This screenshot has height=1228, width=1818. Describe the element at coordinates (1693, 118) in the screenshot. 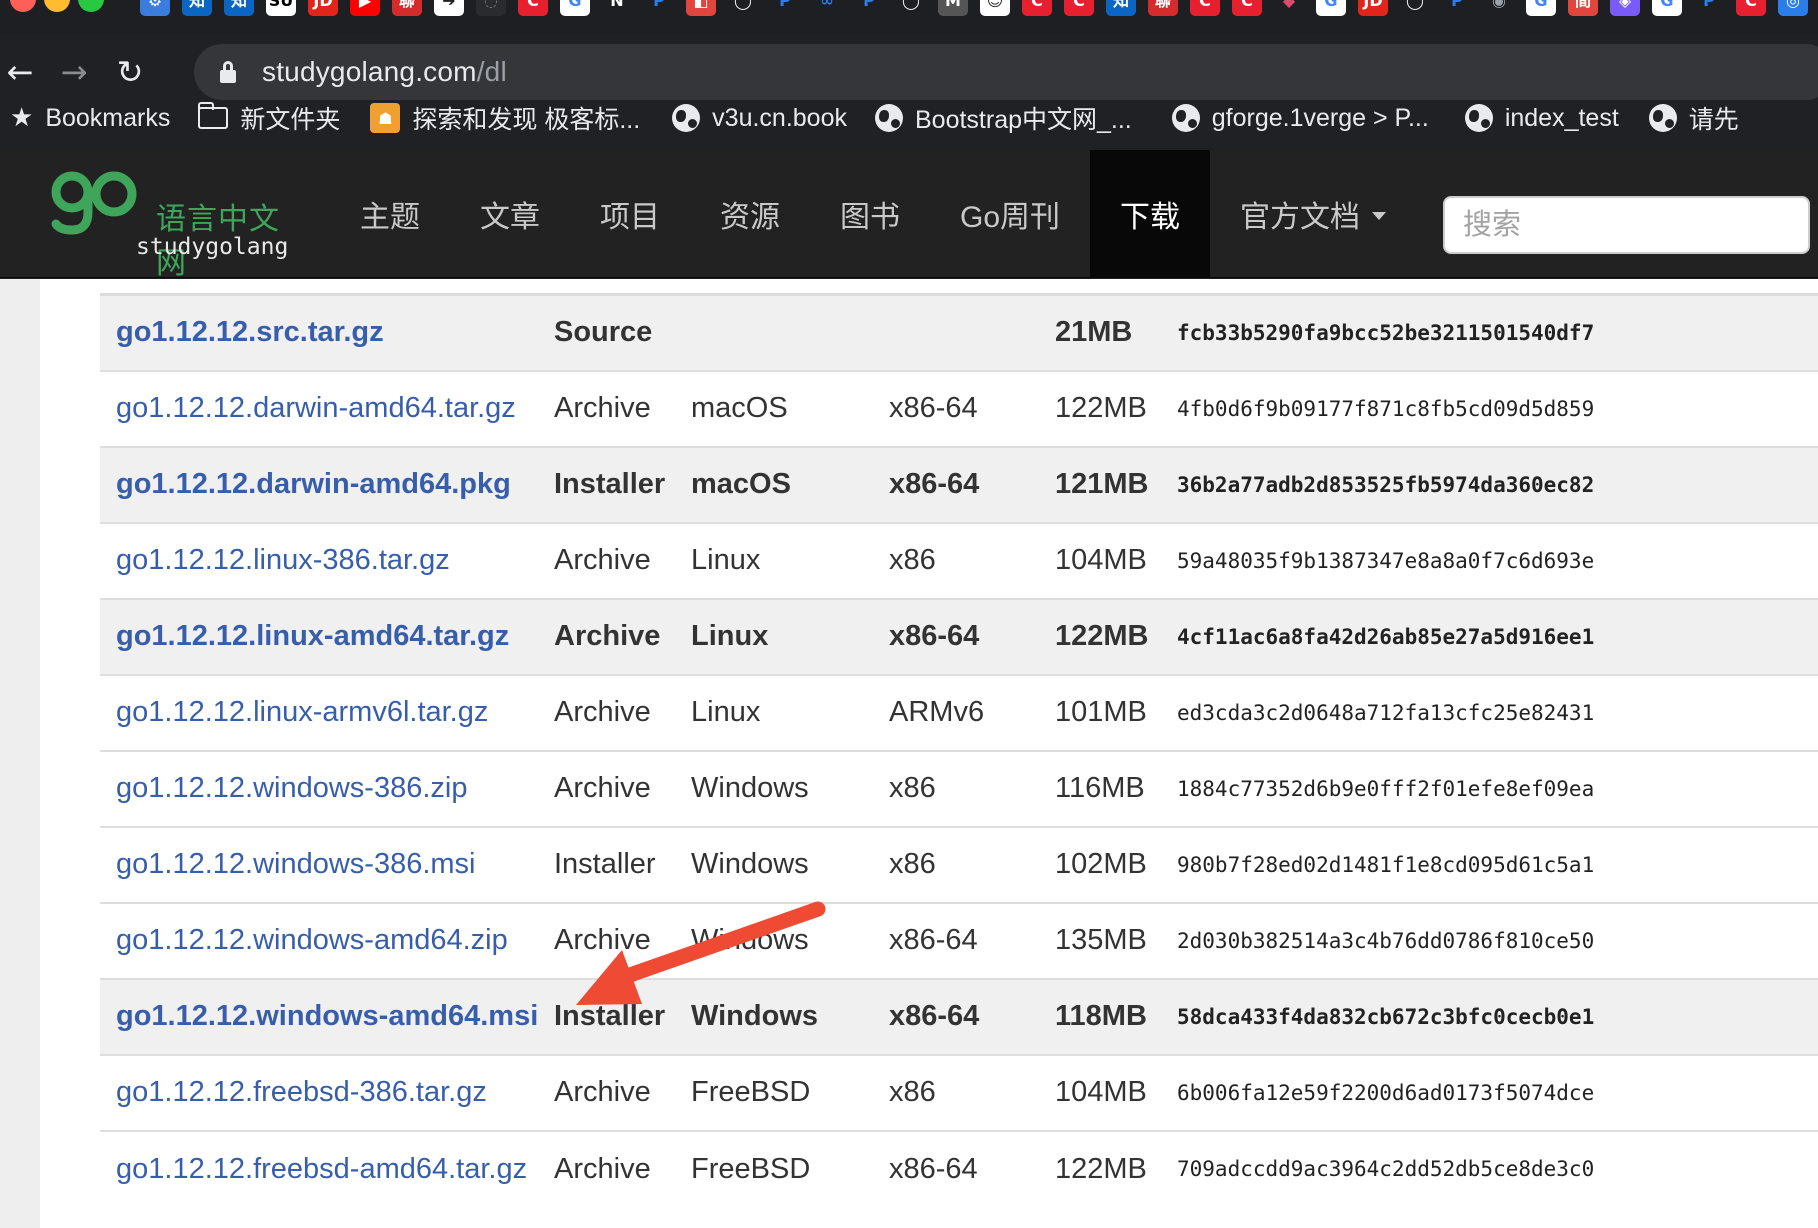

I see `bookmark-truncated: 请先` at that location.